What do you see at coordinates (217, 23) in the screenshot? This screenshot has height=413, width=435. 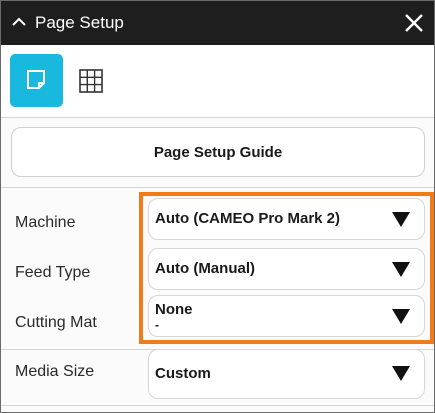 I see `title-bar: Page Setup` at bounding box center [217, 23].